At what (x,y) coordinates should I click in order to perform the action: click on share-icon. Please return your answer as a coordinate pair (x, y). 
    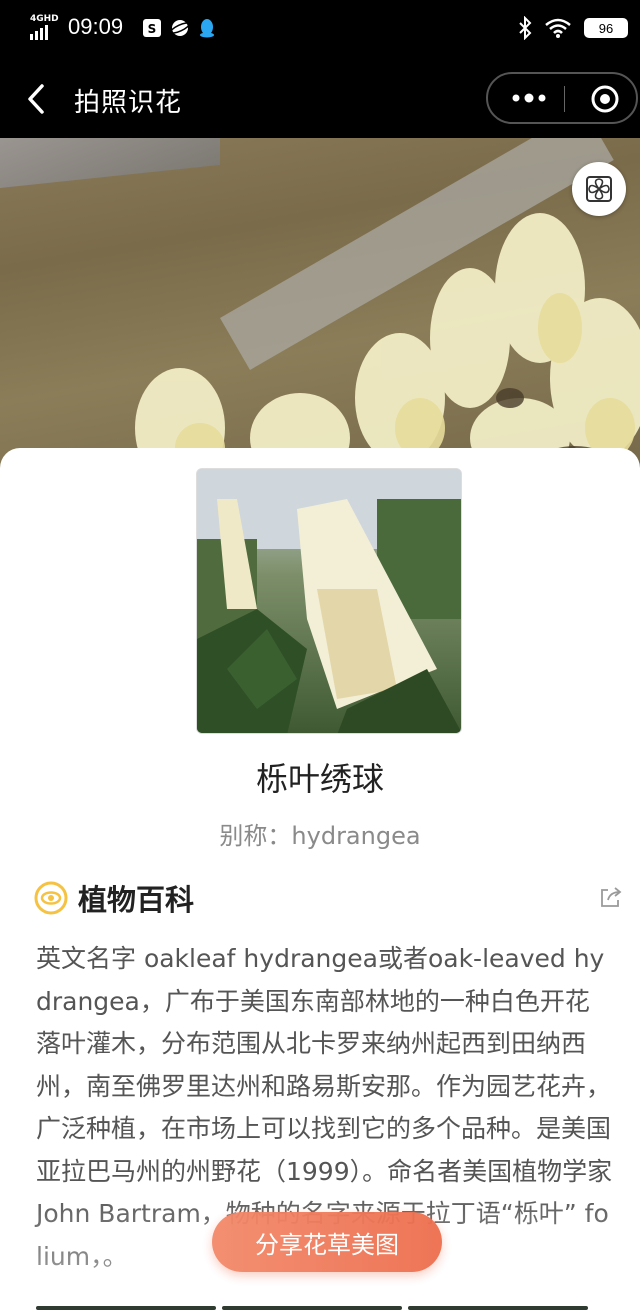
    Looking at the image, I should click on (611, 897).